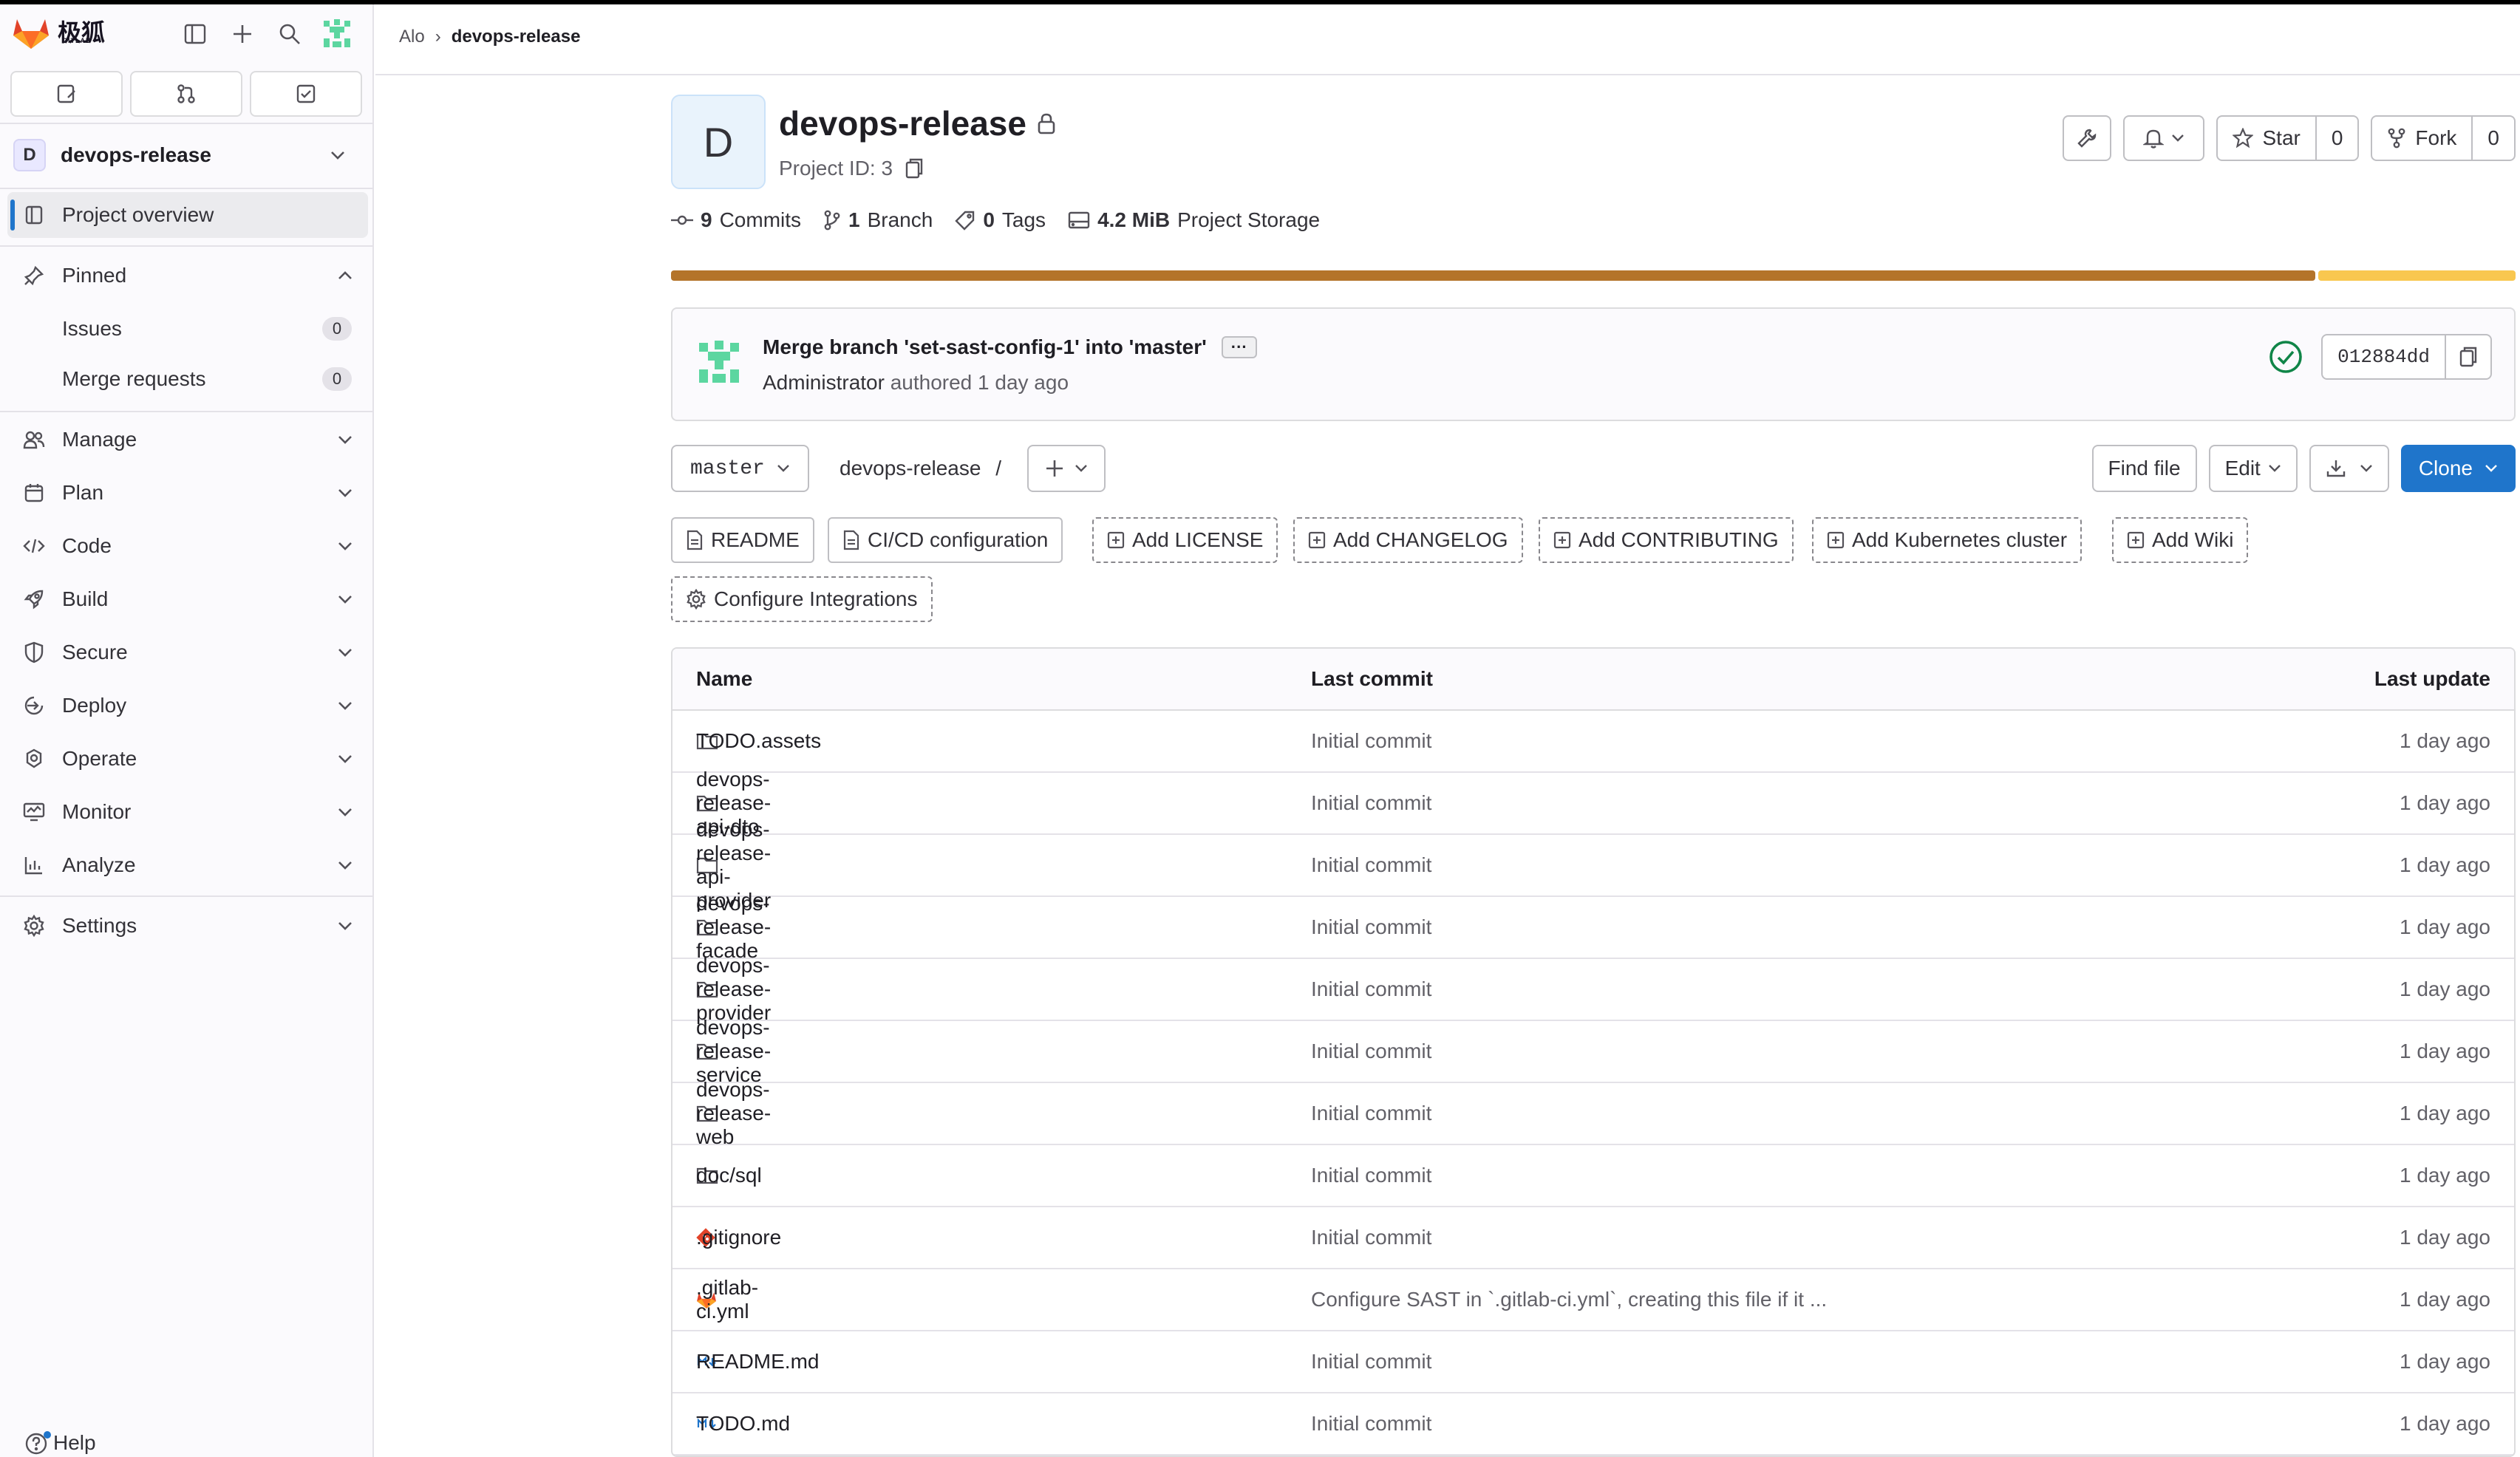 This screenshot has width=2520, height=1457. Describe the element at coordinates (187, 759) in the screenshot. I see `sidebar-item-operate: Operate` at that location.